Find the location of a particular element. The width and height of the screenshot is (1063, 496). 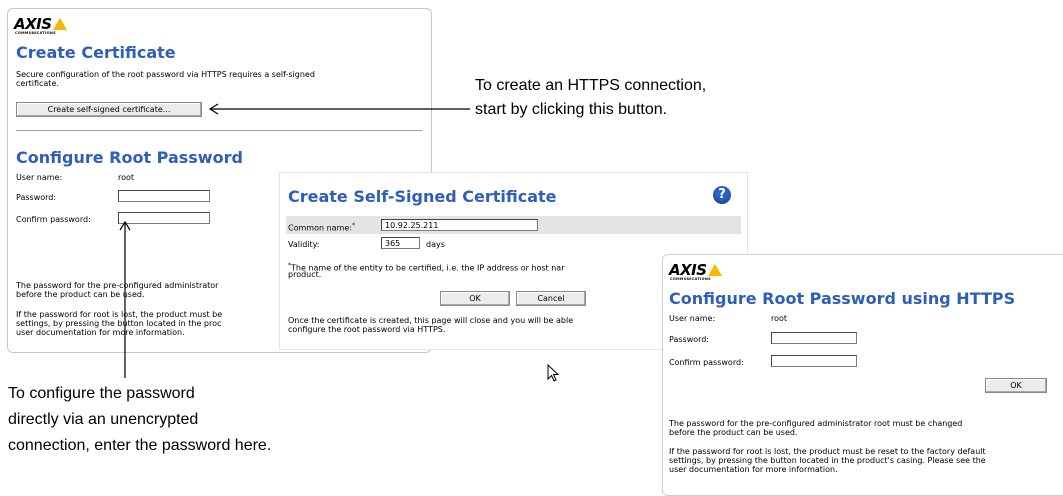

https-annotation-line1: To create an HTTPS connection, is located at coordinates (591, 85).